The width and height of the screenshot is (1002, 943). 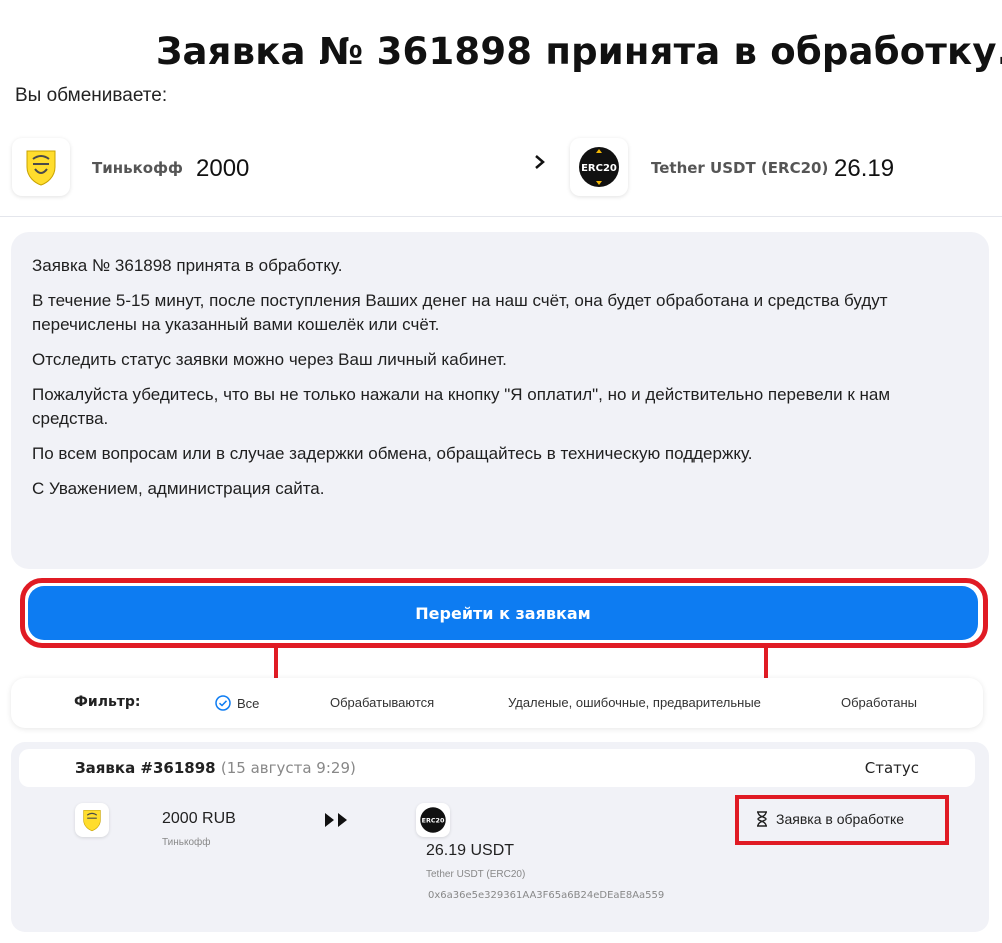 I want to click on info-paragraph: С Уважением, администрация сайта., so click(x=178, y=488).